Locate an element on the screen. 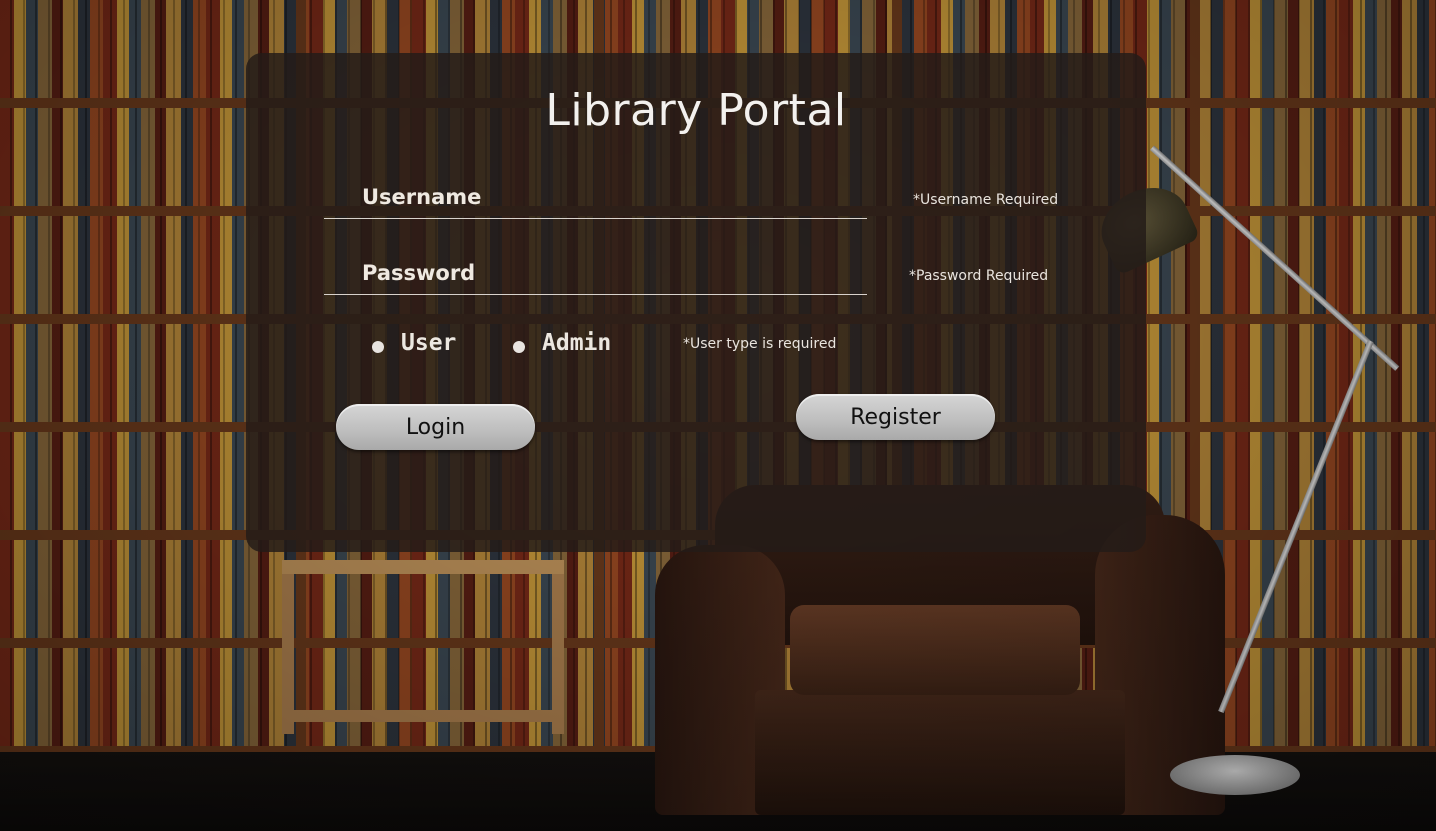 The height and width of the screenshot is (831, 1436). admin-radio is located at coordinates (519, 347).